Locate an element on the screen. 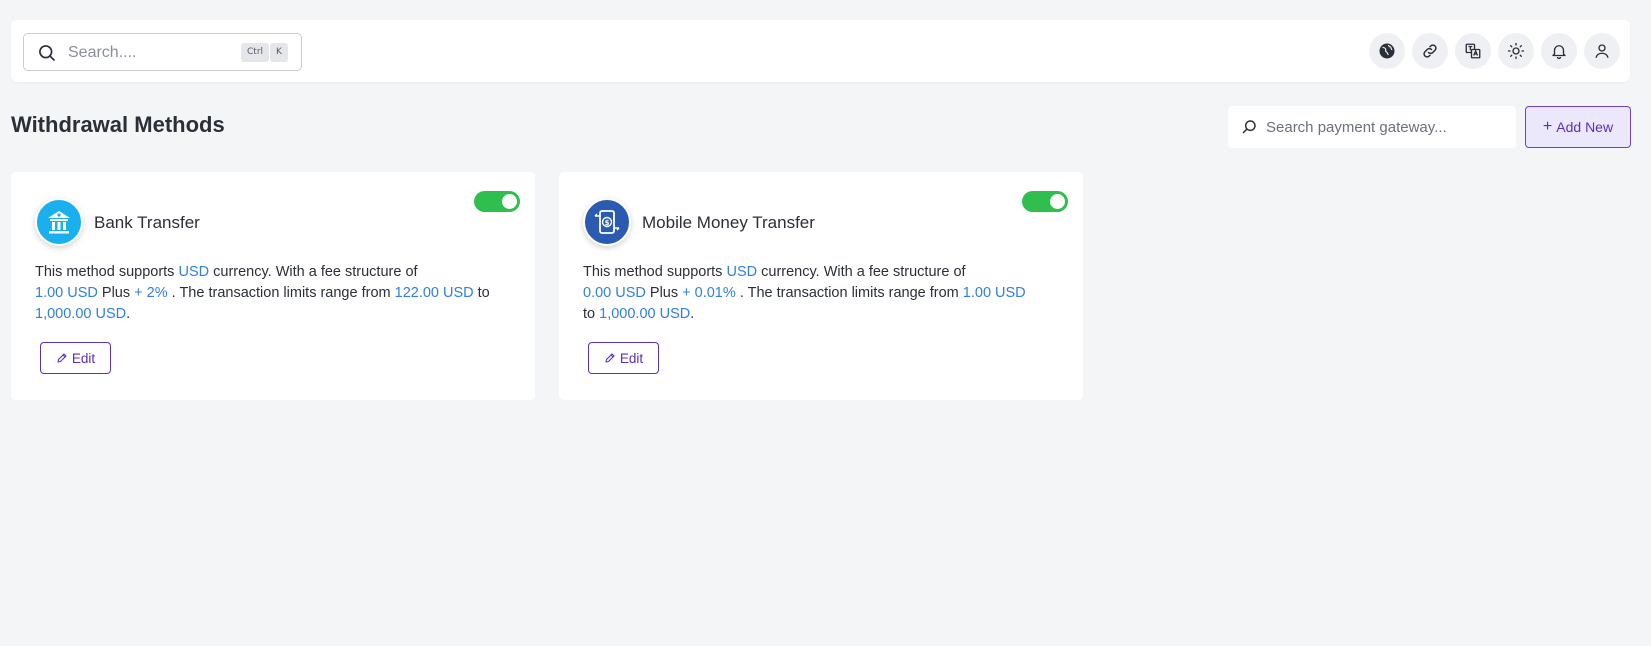  bank-icon is located at coordinates (59, 222).